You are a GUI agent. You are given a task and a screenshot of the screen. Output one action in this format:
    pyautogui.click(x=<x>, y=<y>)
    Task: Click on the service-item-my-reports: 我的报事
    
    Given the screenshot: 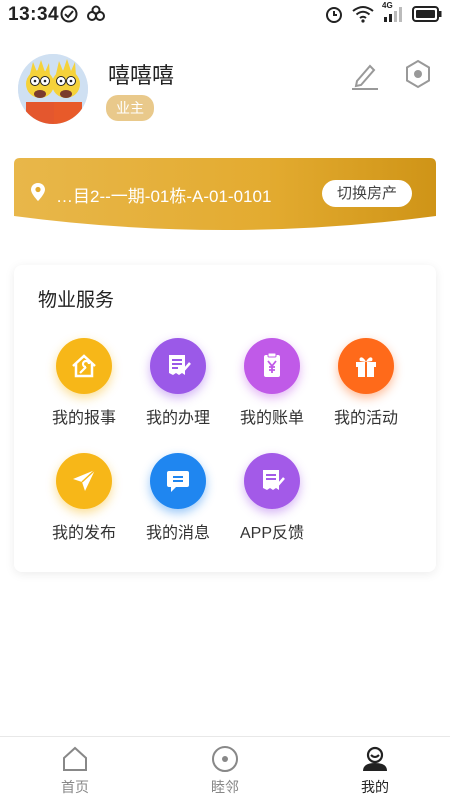 What is the action you would take?
    pyautogui.click(x=84, y=383)
    